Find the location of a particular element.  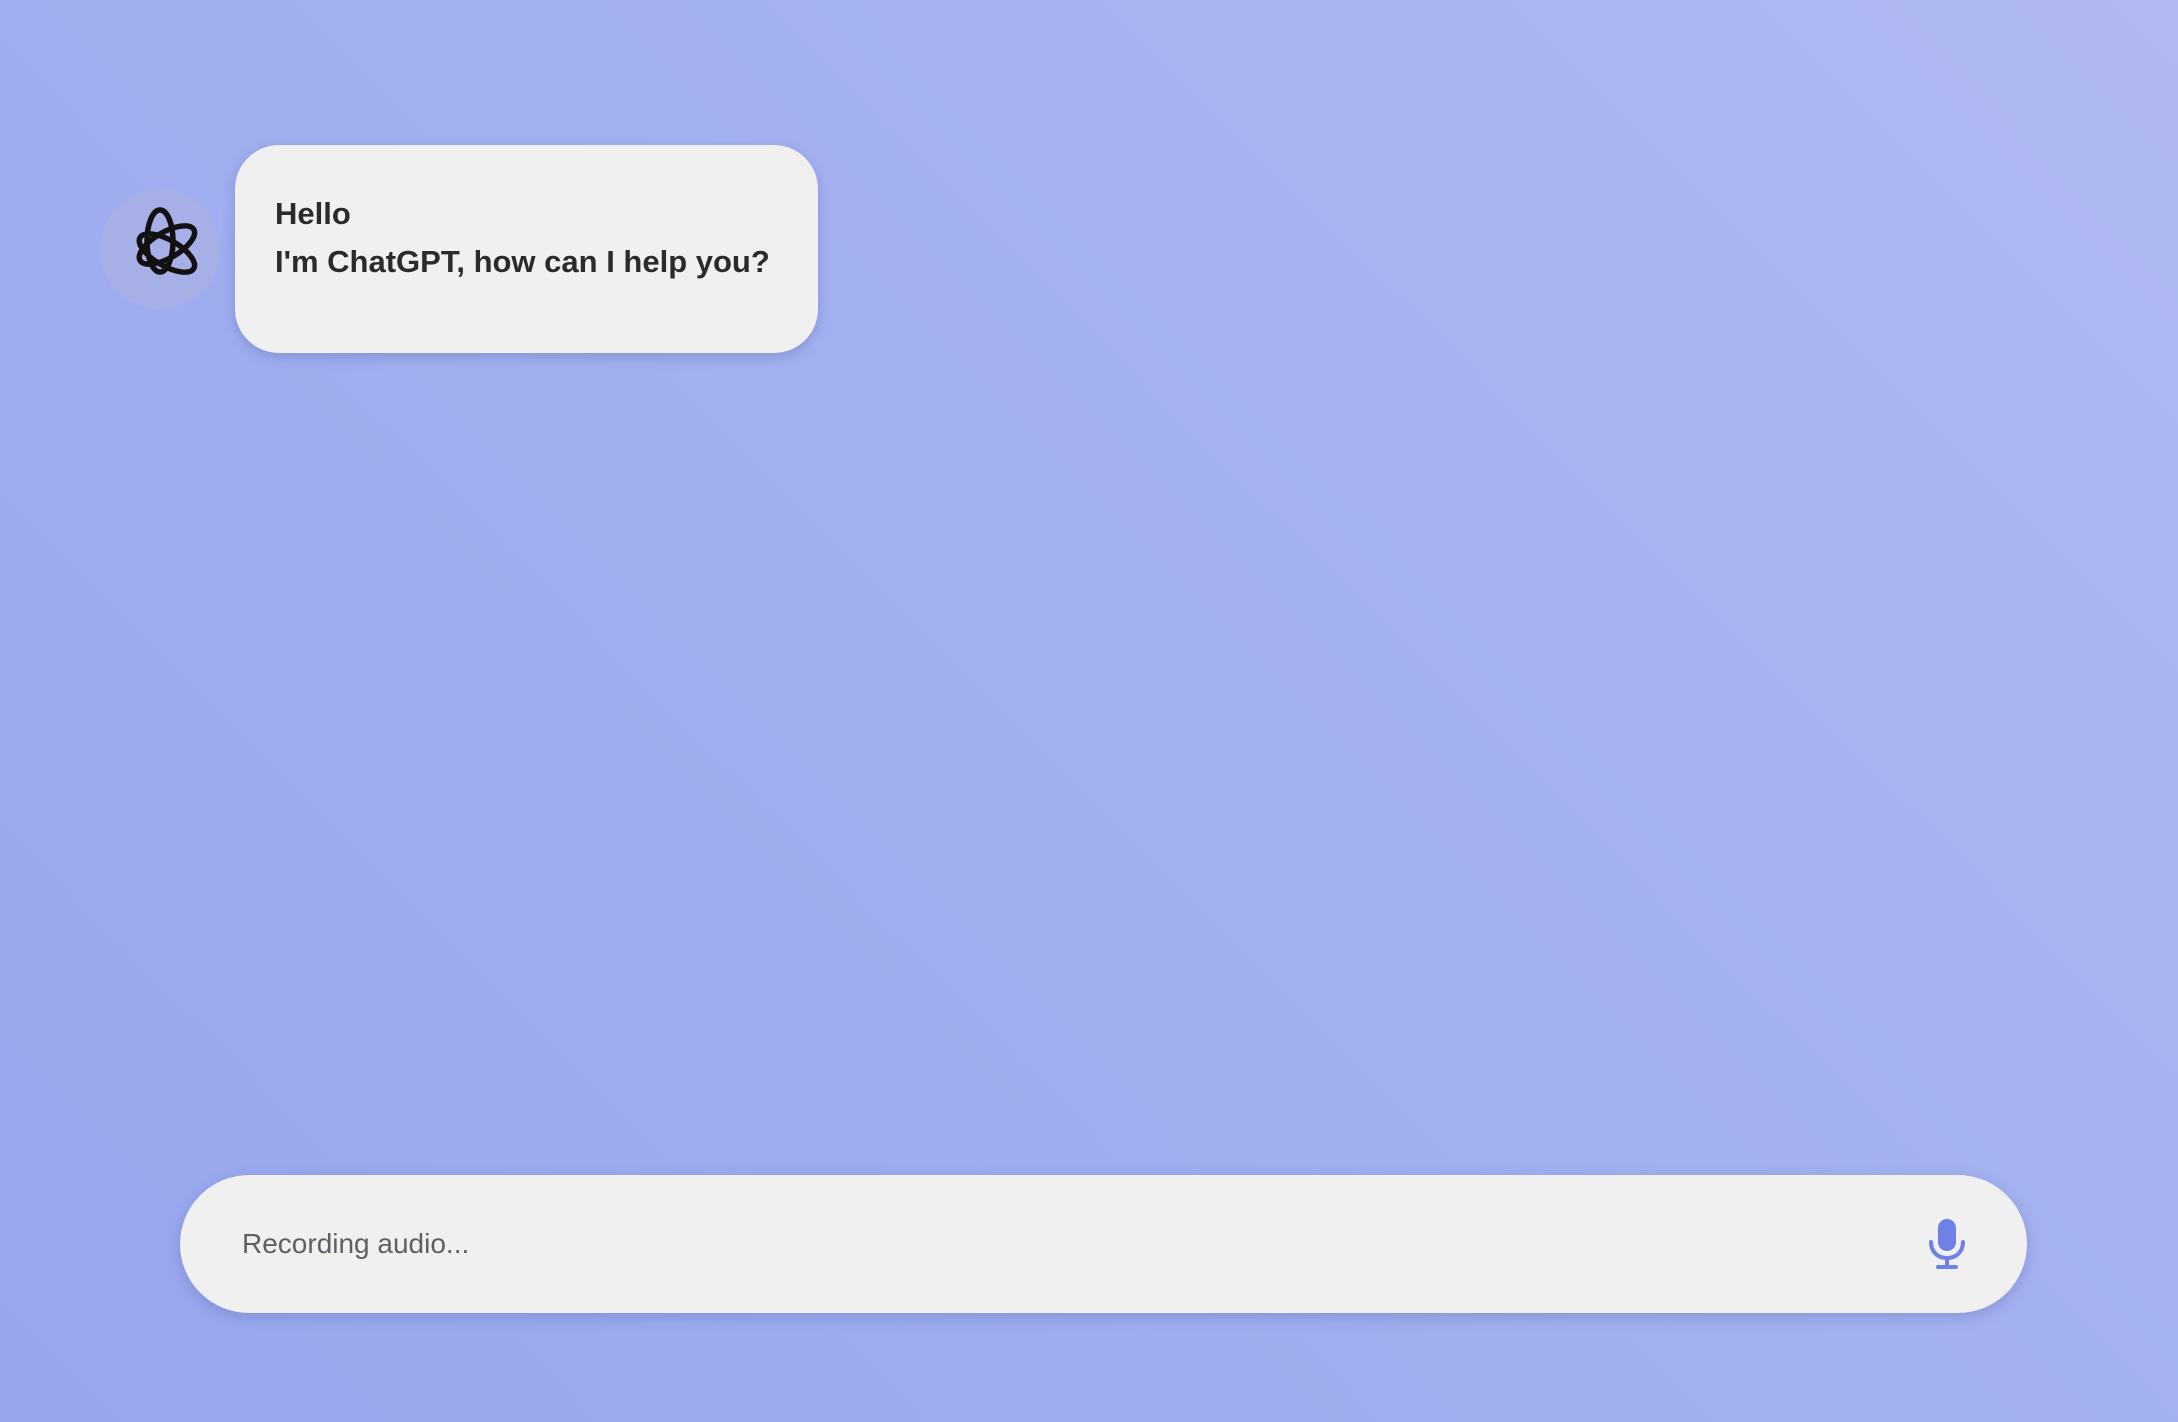

microphone-button is located at coordinates (1947, 1244).